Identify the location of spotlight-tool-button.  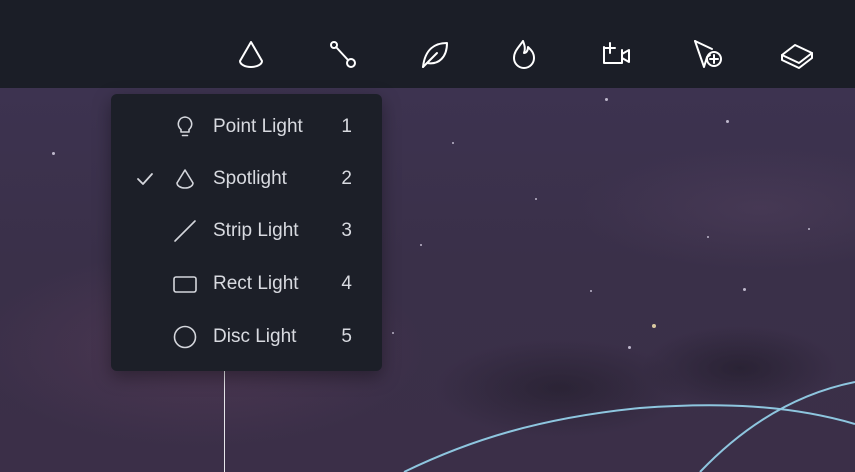
(251, 54).